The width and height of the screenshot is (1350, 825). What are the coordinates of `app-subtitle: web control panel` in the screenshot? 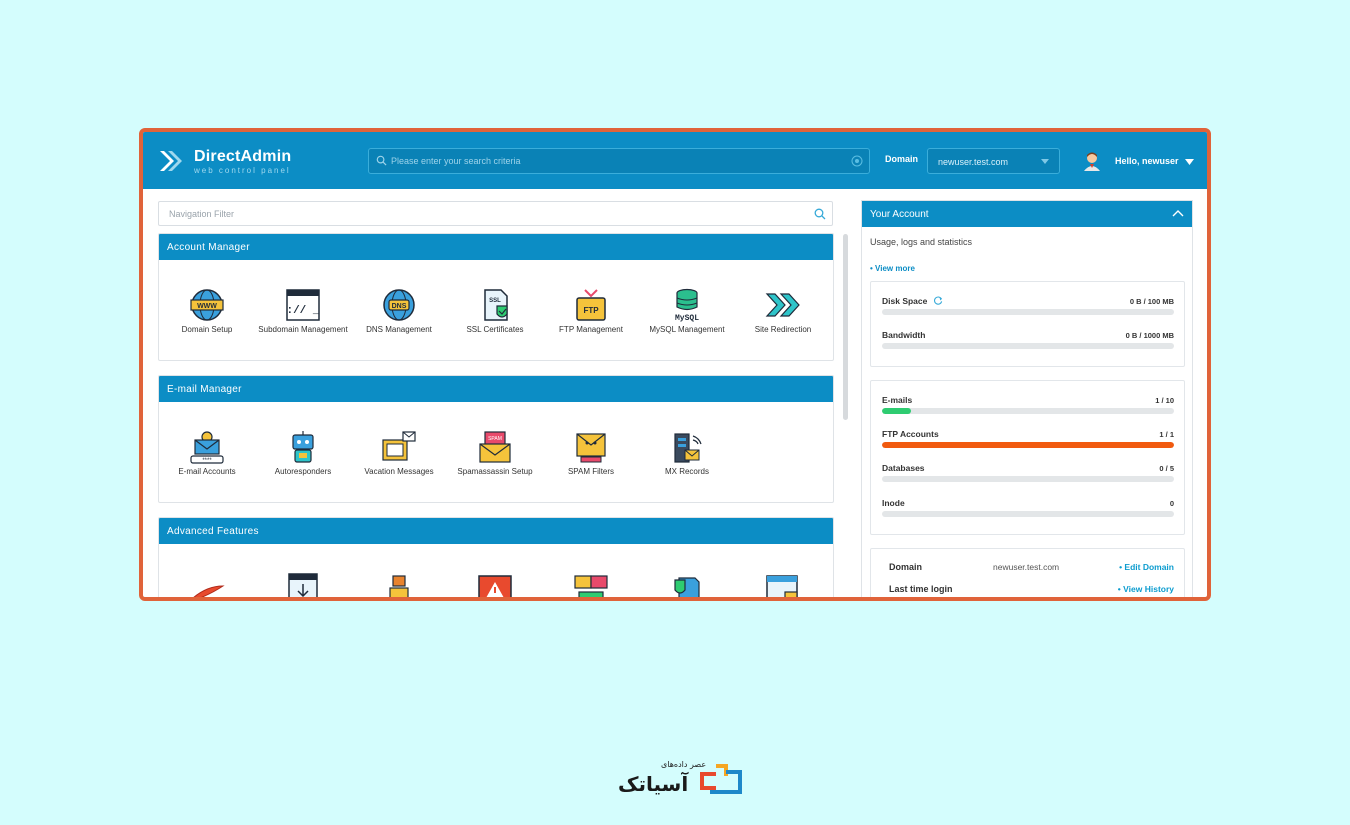 It's located at (242, 170).